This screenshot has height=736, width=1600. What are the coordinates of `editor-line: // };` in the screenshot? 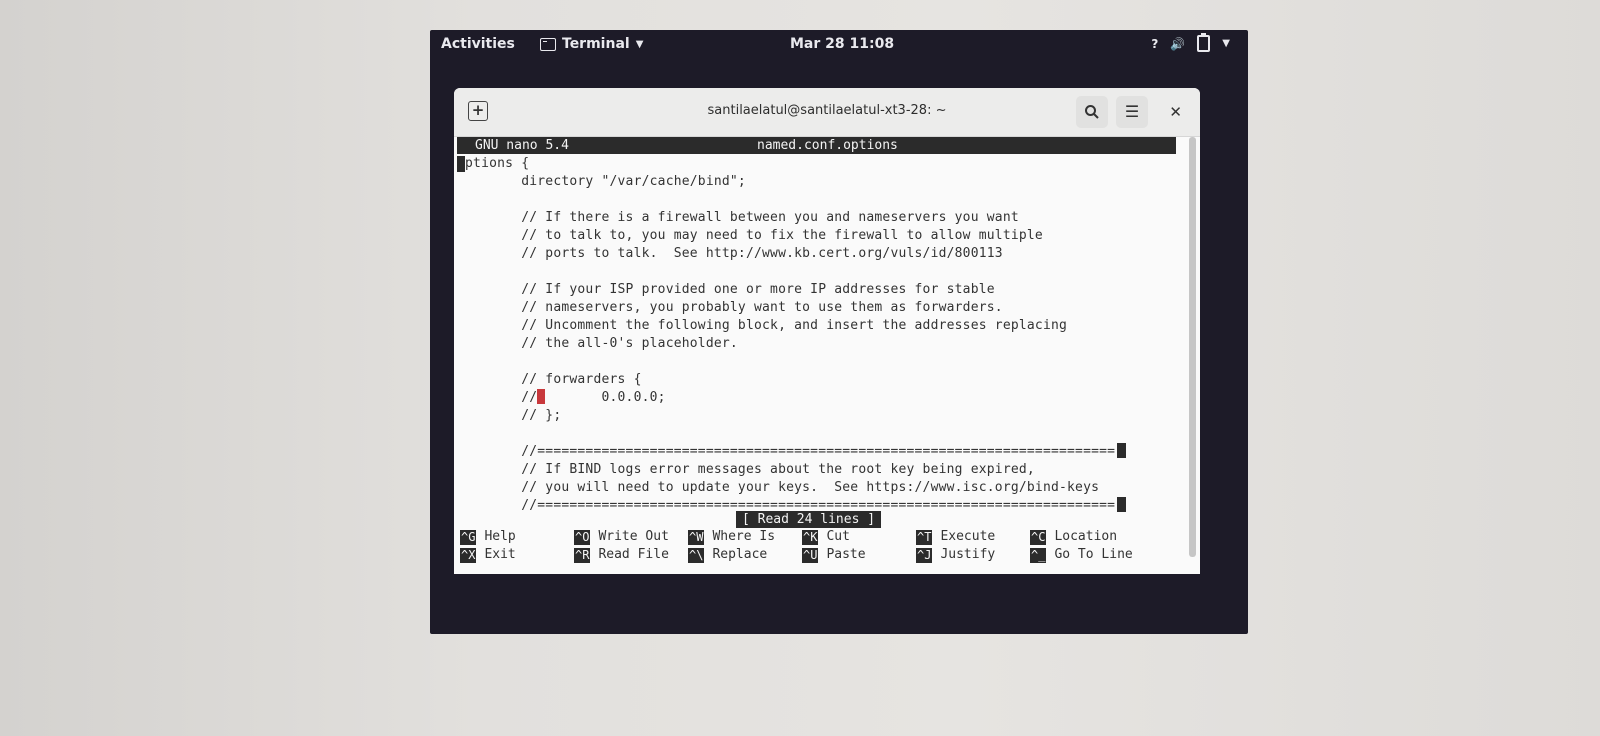 It's located at (509, 415).